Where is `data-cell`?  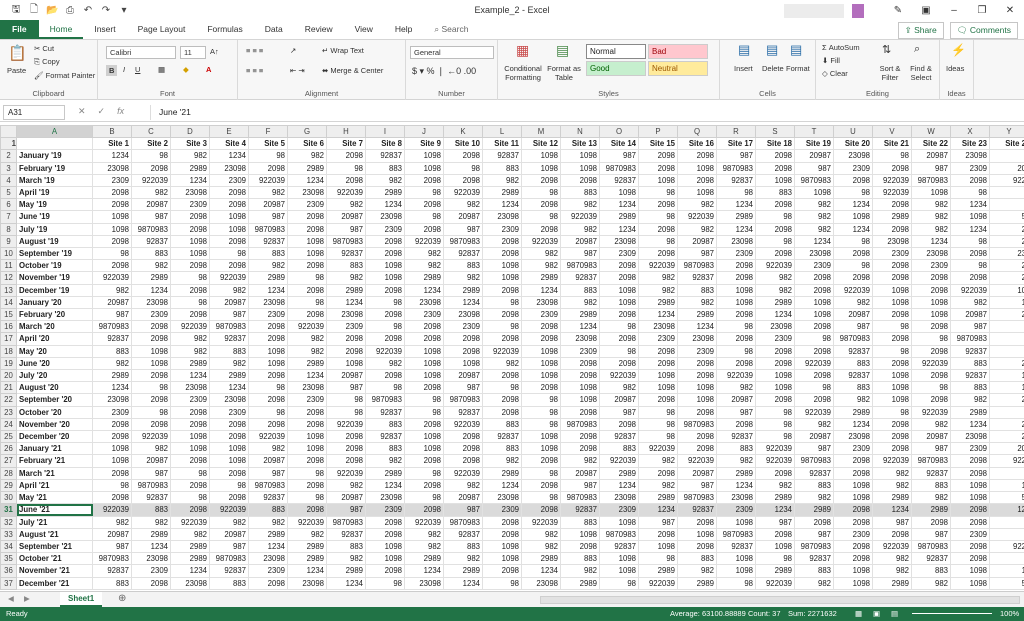 data-cell is located at coordinates (1006, 327).